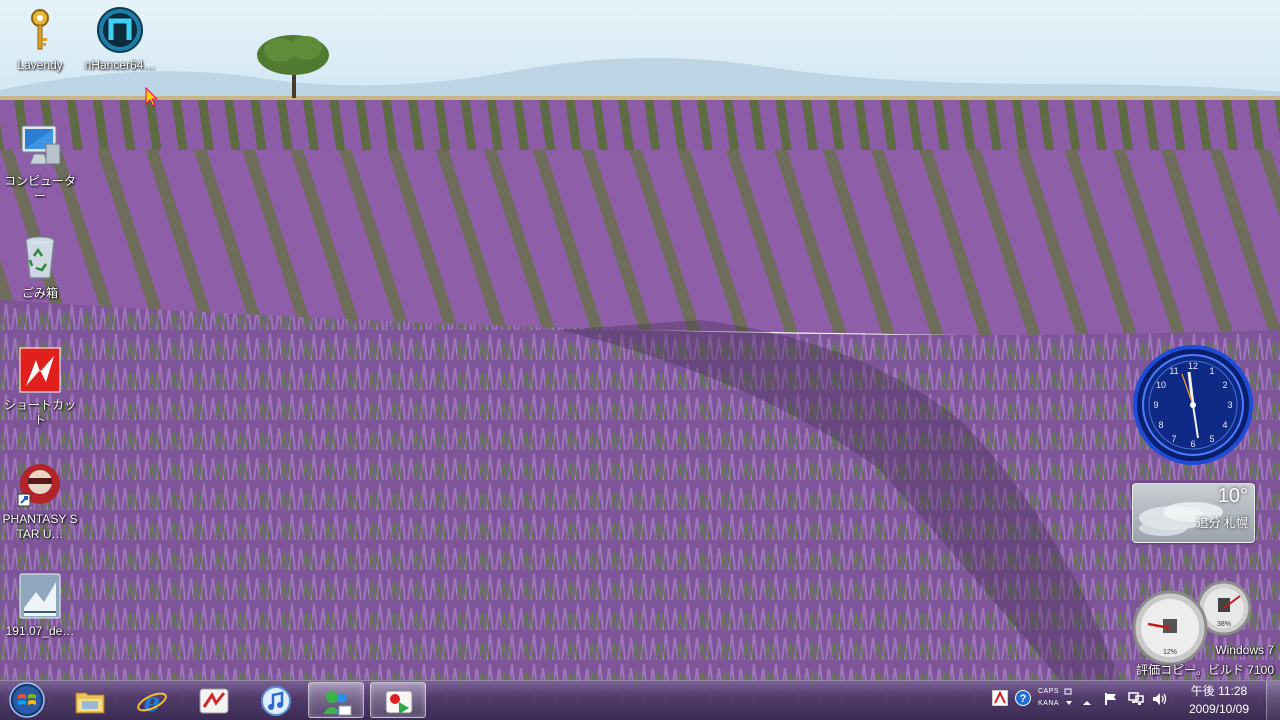 This screenshot has height=720, width=1280. What do you see at coordinates (1224, 425) in the screenshot?
I see `svg-text: 4` at bounding box center [1224, 425].